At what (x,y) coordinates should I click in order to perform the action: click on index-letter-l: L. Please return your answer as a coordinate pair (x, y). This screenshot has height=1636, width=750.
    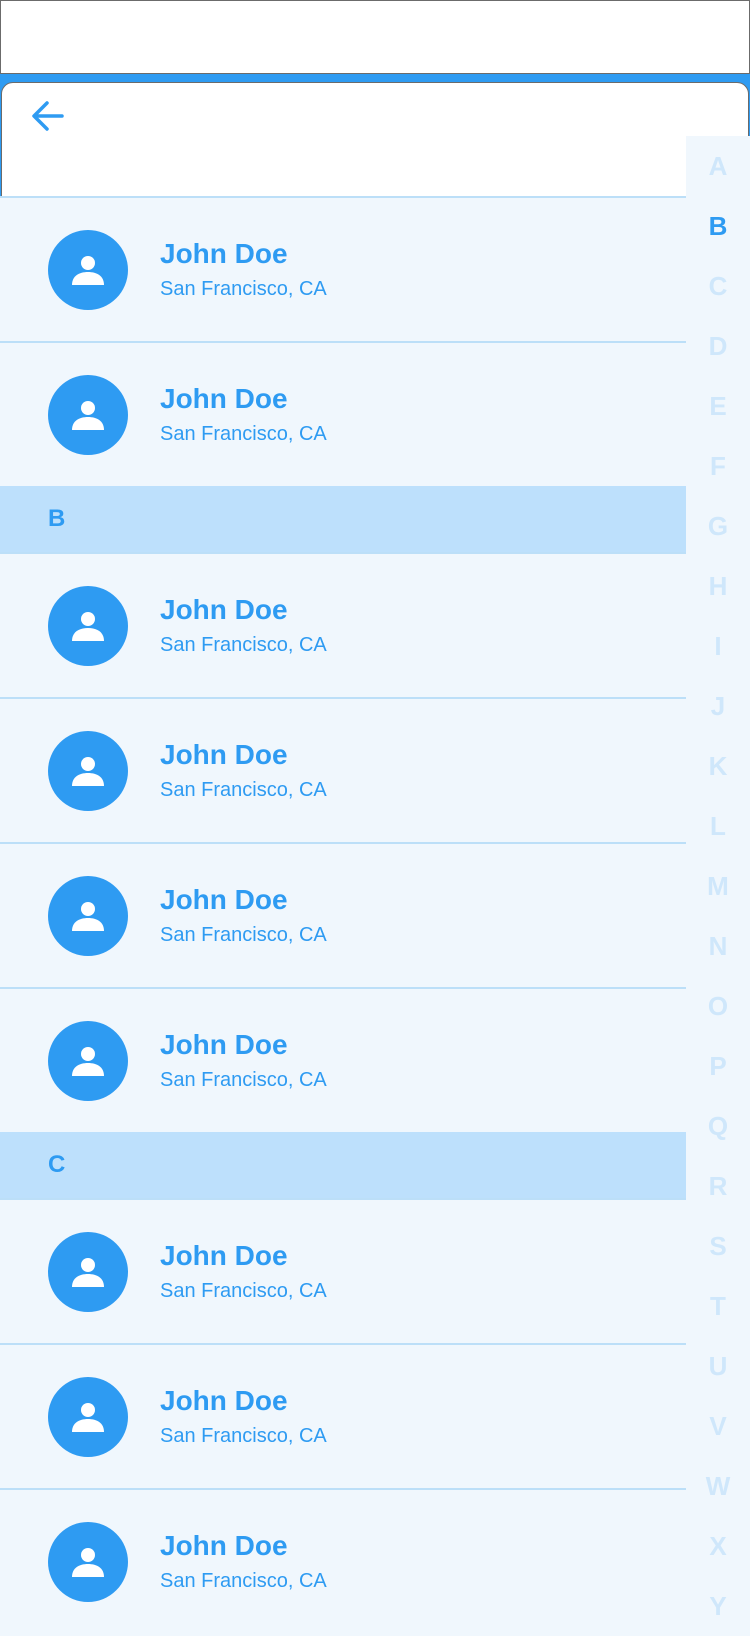
    Looking at the image, I should click on (718, 826).